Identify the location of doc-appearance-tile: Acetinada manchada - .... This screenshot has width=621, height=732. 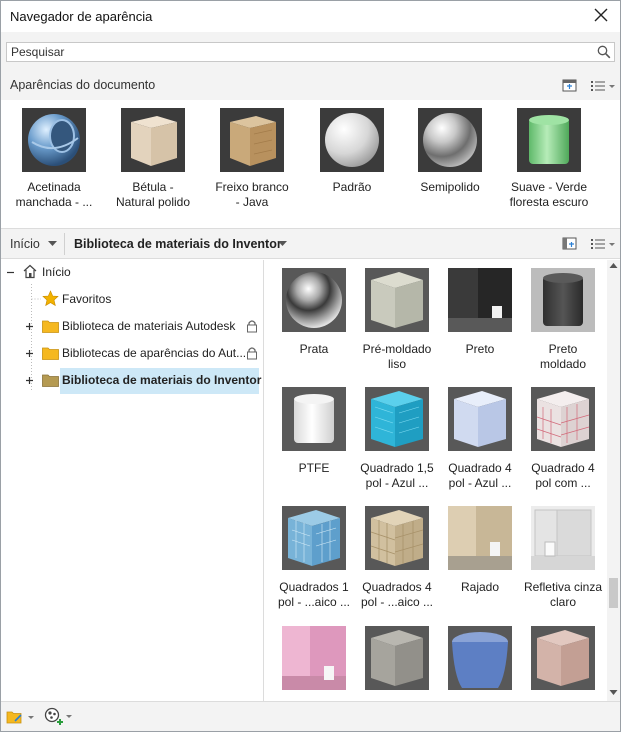
(54, 159).